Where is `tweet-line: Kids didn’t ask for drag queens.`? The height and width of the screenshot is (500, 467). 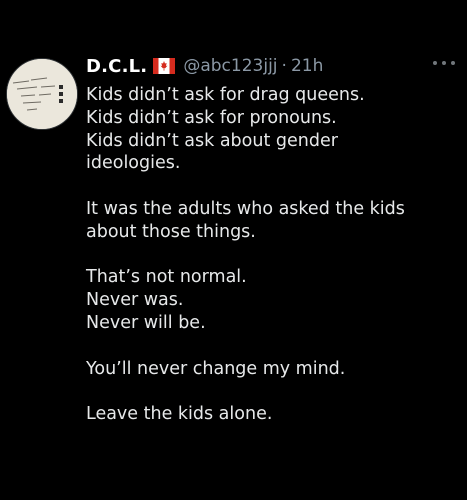 tweet-line: Kids didn’t ask for drag queens. is located at coordinates (225, 95).